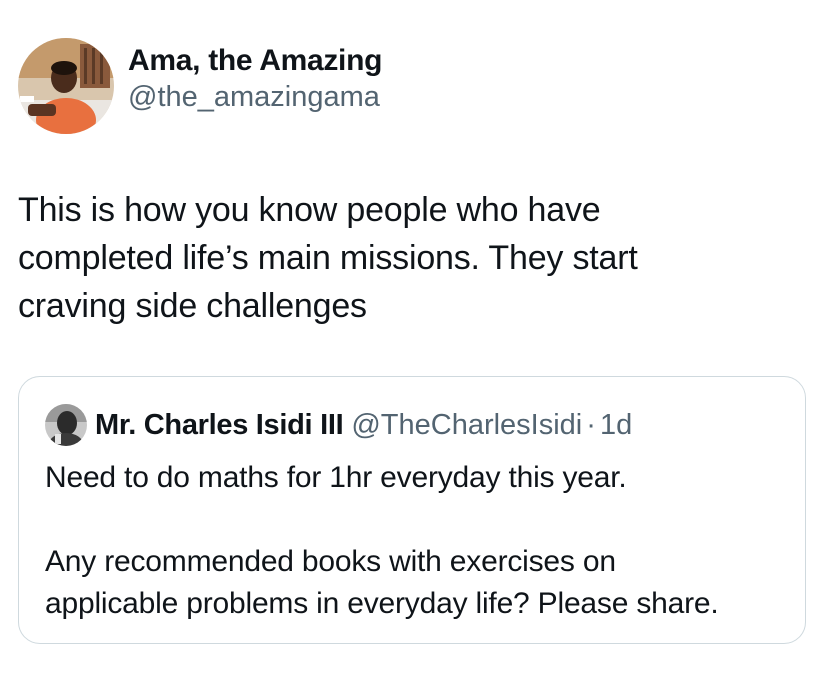 The width and height of the screenshot is (828, 679). Describe the element at coordinates (467, 424) in the screenshot. I see `quoted-author-handle: @TheCharlesIsidi` at that location.